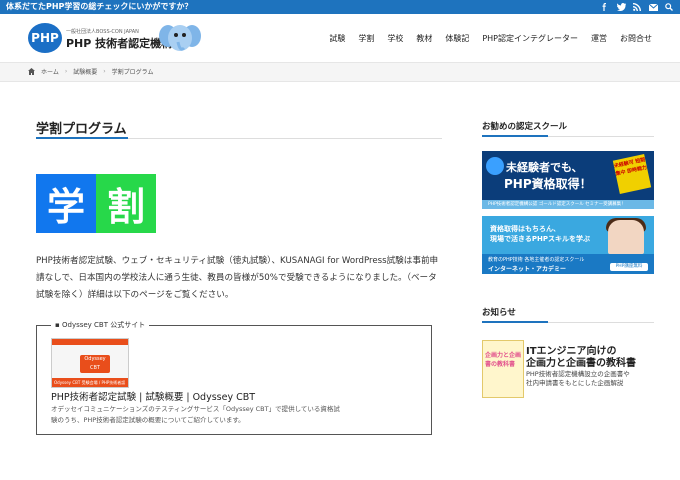 This screenshot has height=480, width=680. What do you see at coordinates (571, 351) in the screenshot?
I see `news-title-line1: ITエンジニア向けの` at bounding box center [571, 351].